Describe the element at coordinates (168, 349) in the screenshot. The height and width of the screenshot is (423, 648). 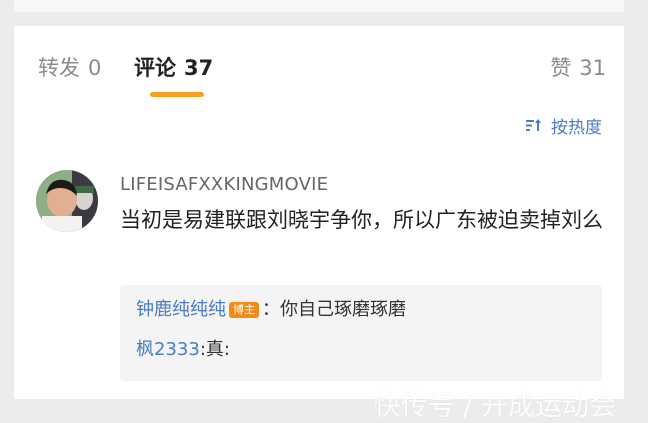
I see `reply-username: 枫2333` at that location.